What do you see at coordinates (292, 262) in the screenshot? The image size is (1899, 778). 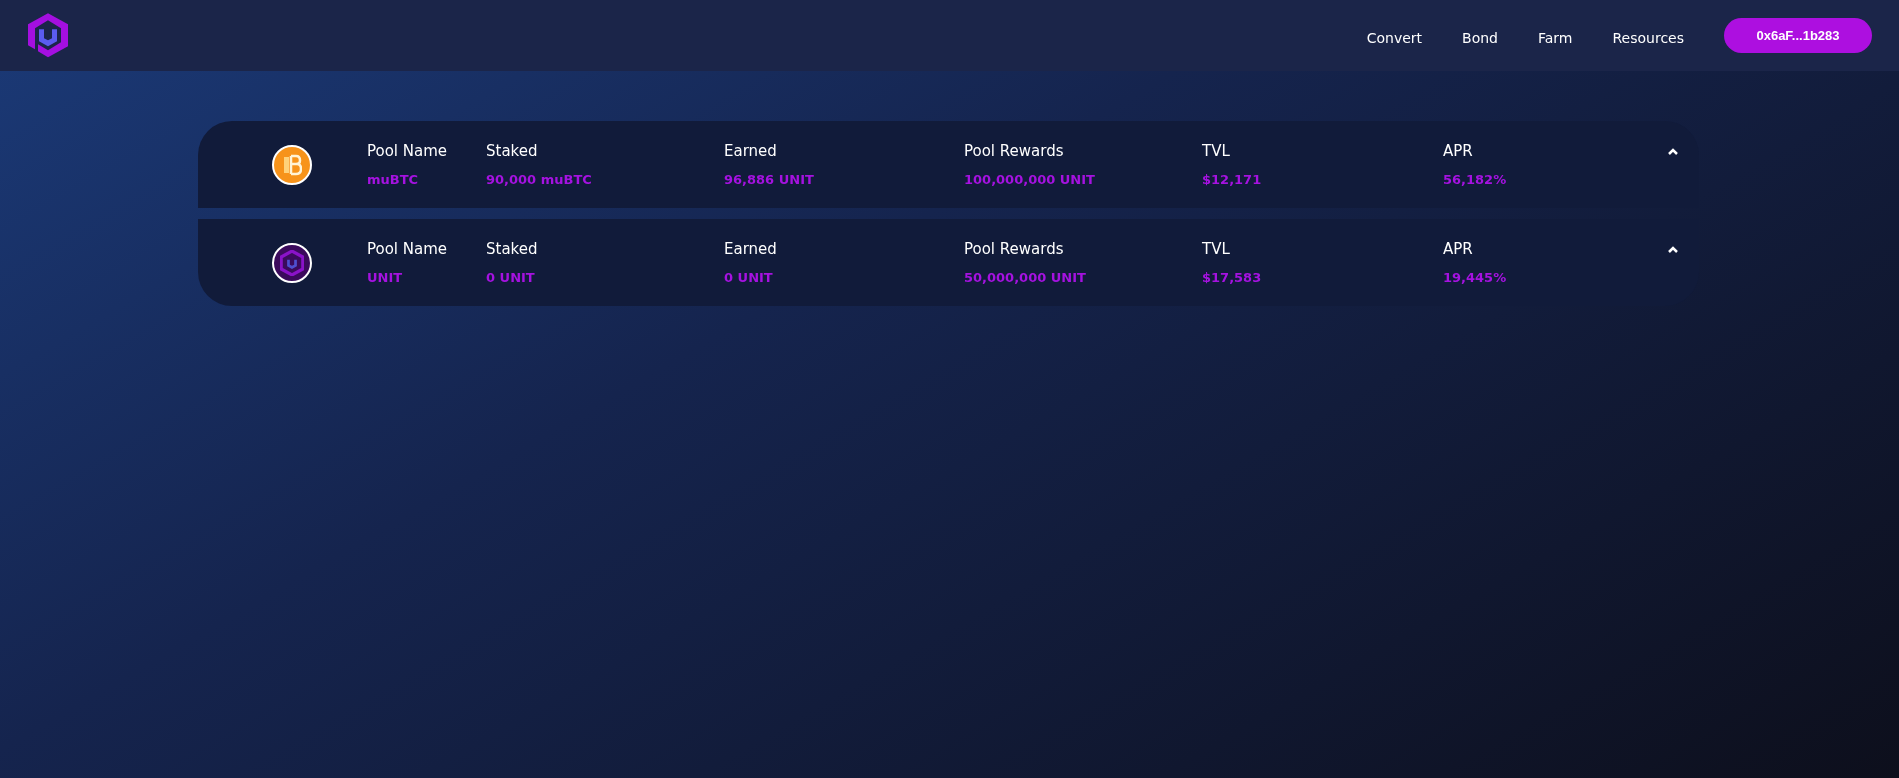 I see `unit-token-icon` at bounding box center [292, 262].